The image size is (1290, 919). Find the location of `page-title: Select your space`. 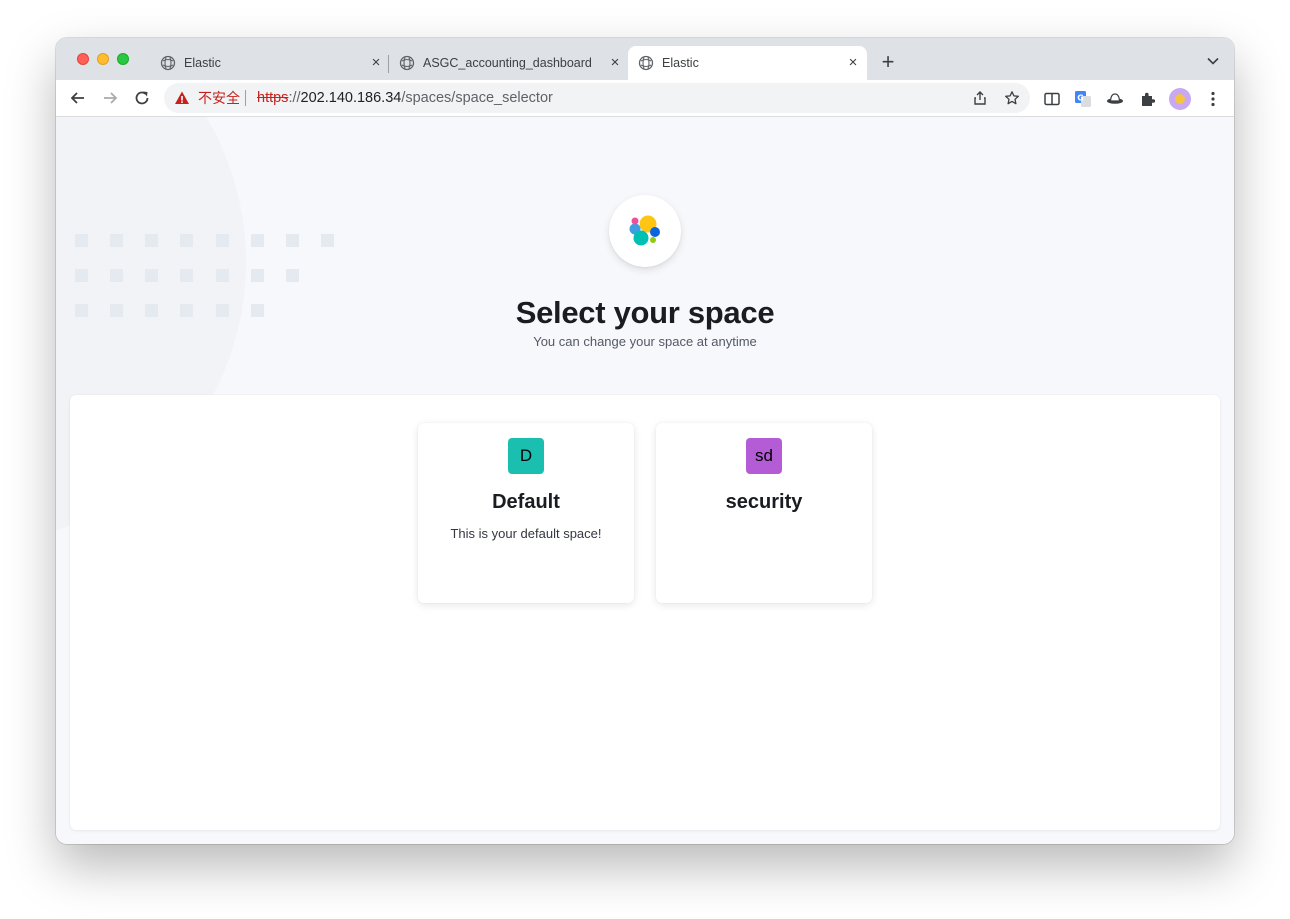

page-title: Select your space is located at coordinates (645, 312).